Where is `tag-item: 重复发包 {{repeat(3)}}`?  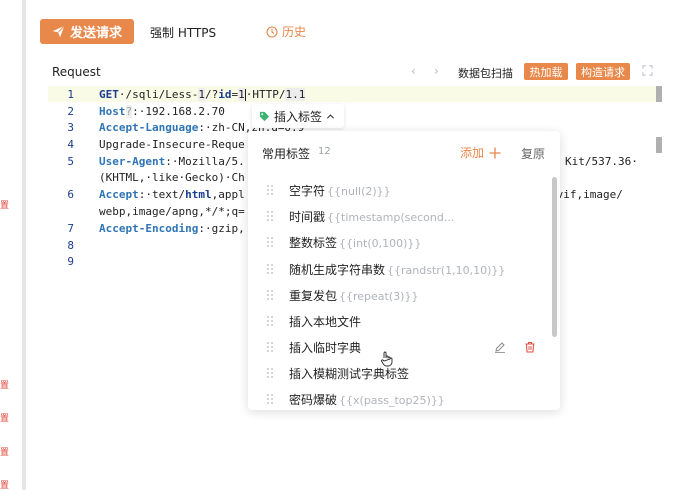 tag-item: 重复发包 {{repeat(3)}} is located at coordinates (398, 295).